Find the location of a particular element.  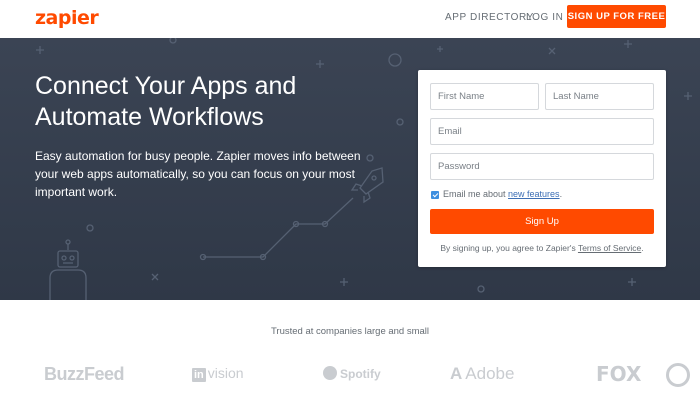

spotify-logo: Spotify is located at coordinates (352, 373).